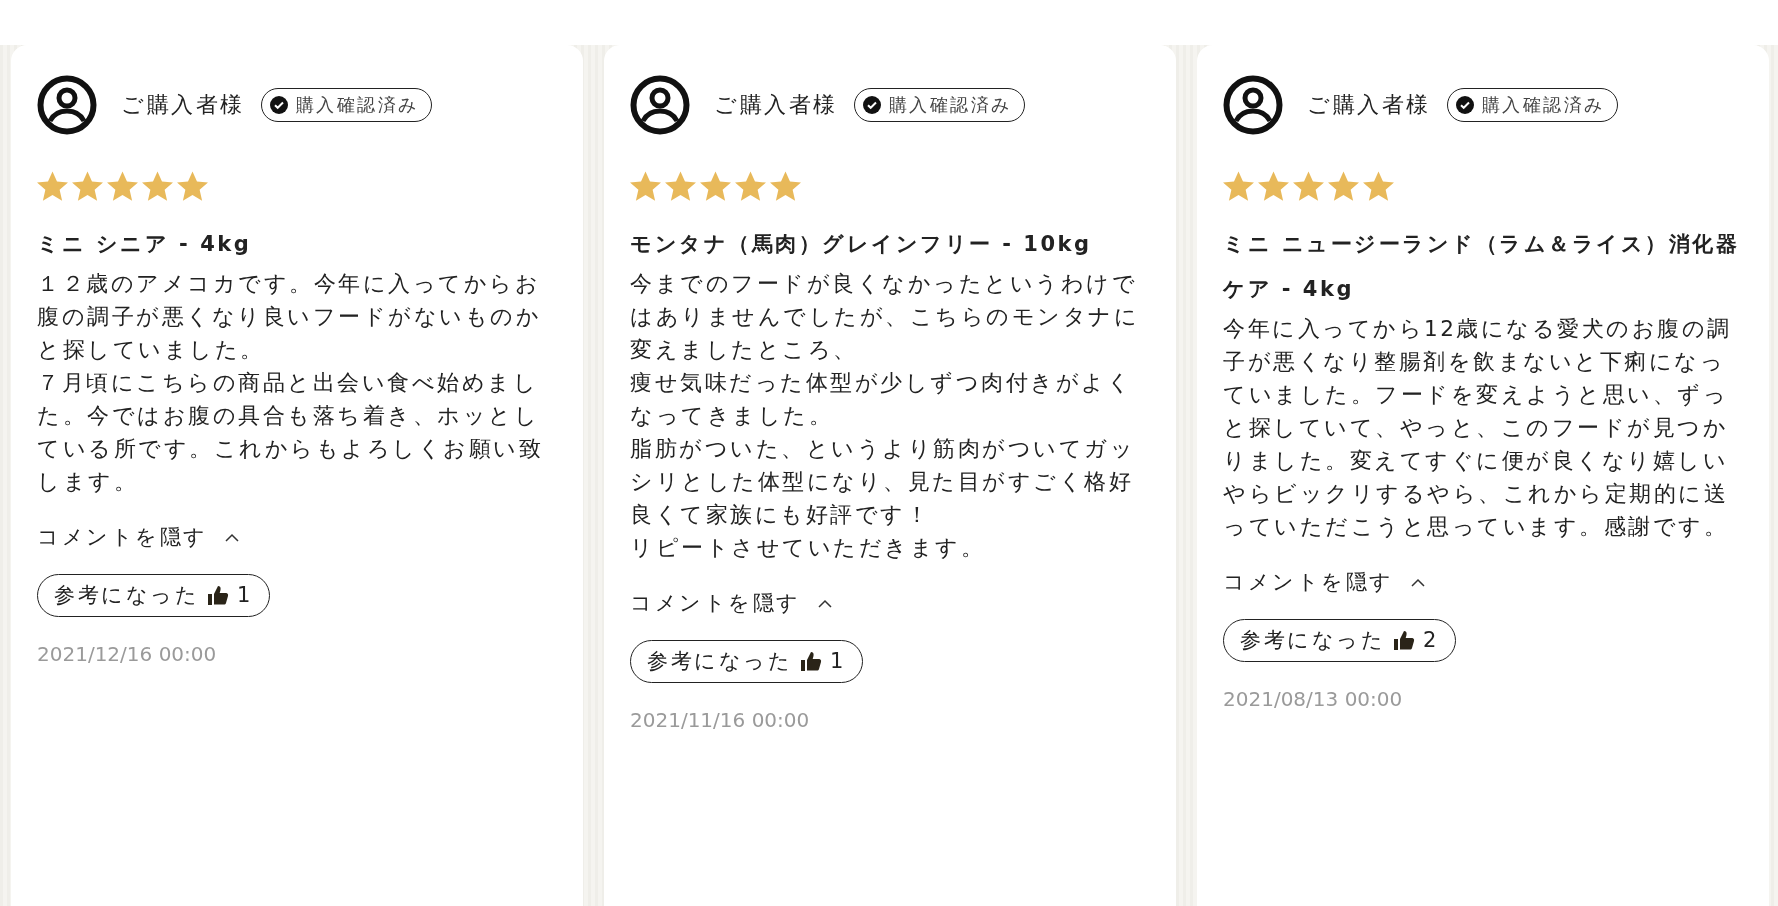 This screenshot has height=906, width=1778. Describe the element at coordinates (290, 432) in the screenshot. I see `review-paragraph: ７月頃にこちらの商品と出会い食べ始めました。今ではお腹の具合も落ち着き、ホッとしている所です。これからもよろしくお願い致します。` at that location.